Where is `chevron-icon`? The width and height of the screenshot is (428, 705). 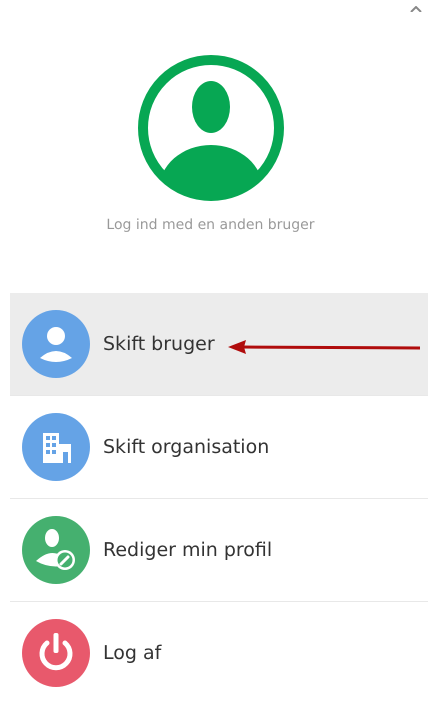 chevron-icon is located at coordinates (416, 9).